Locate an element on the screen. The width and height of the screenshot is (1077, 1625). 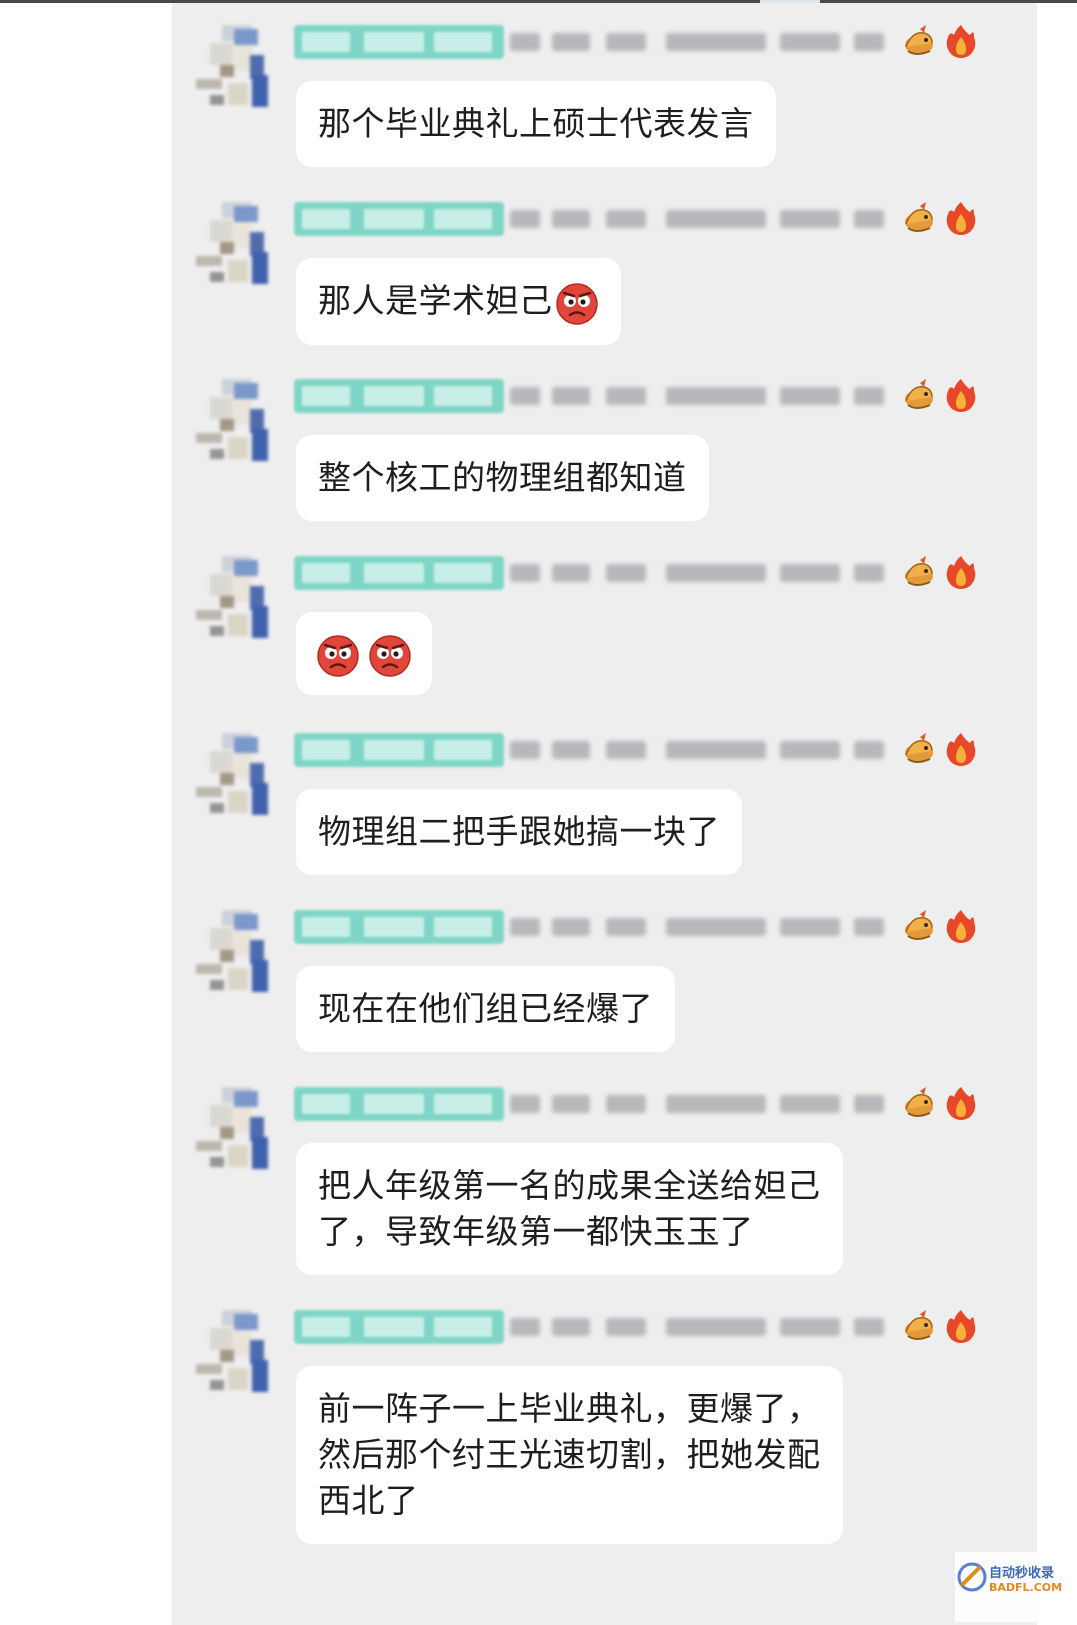
message-bubble: 把人年级第一名的成果全送给妲己 了，导致年级第一都快玉玉了 is located at coordinates (569, 1209).